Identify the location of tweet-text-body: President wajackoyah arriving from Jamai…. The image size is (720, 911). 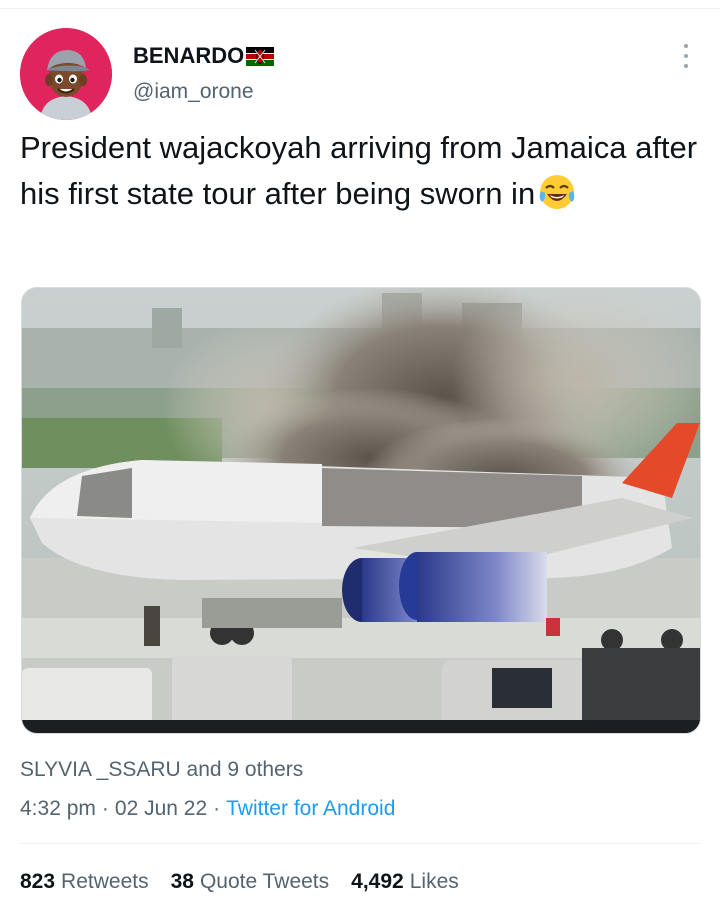
(359, 170).